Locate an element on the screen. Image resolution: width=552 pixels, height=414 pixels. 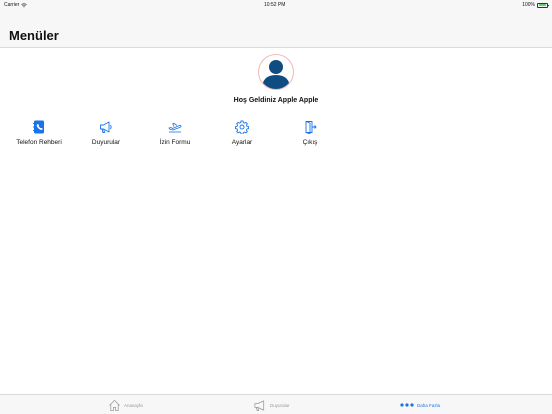
tab-bar: Anasayfa Duyurular Daha Fazla is located at coordinates (276, 404).